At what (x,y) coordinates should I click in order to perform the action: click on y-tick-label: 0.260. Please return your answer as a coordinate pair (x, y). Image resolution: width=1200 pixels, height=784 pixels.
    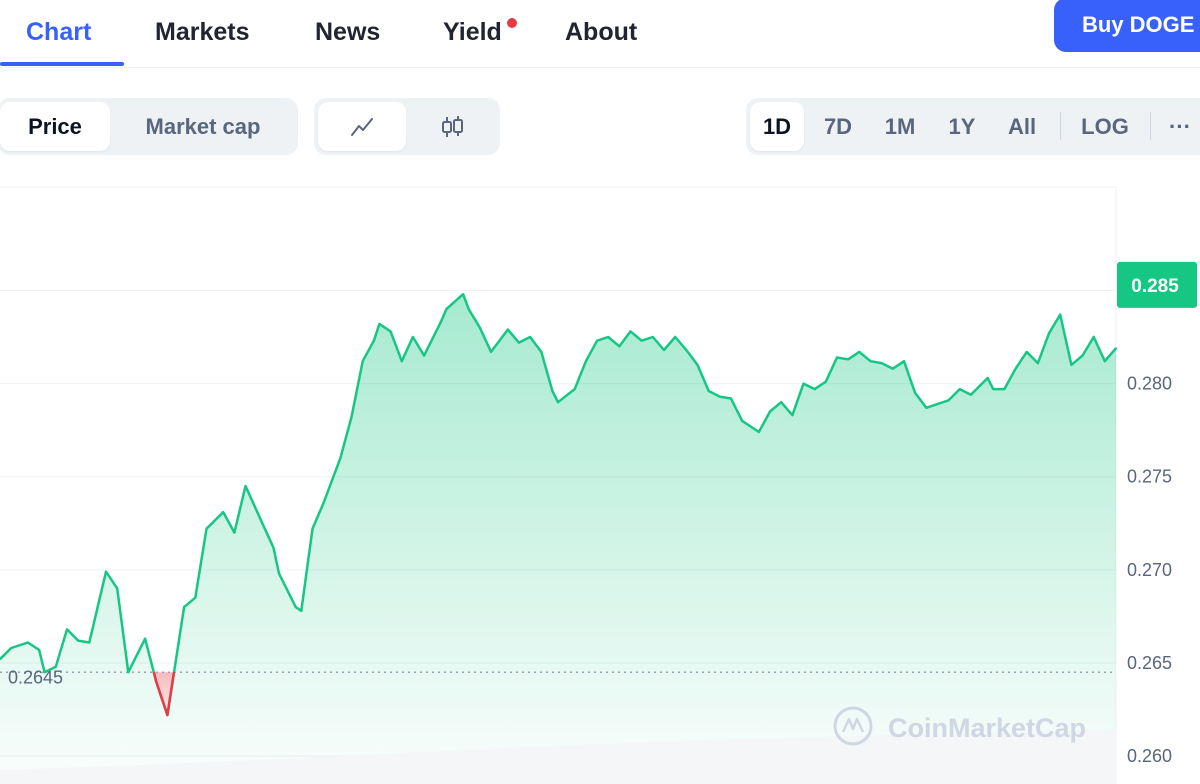
    Looking at the image, I should click on (1149, 756).